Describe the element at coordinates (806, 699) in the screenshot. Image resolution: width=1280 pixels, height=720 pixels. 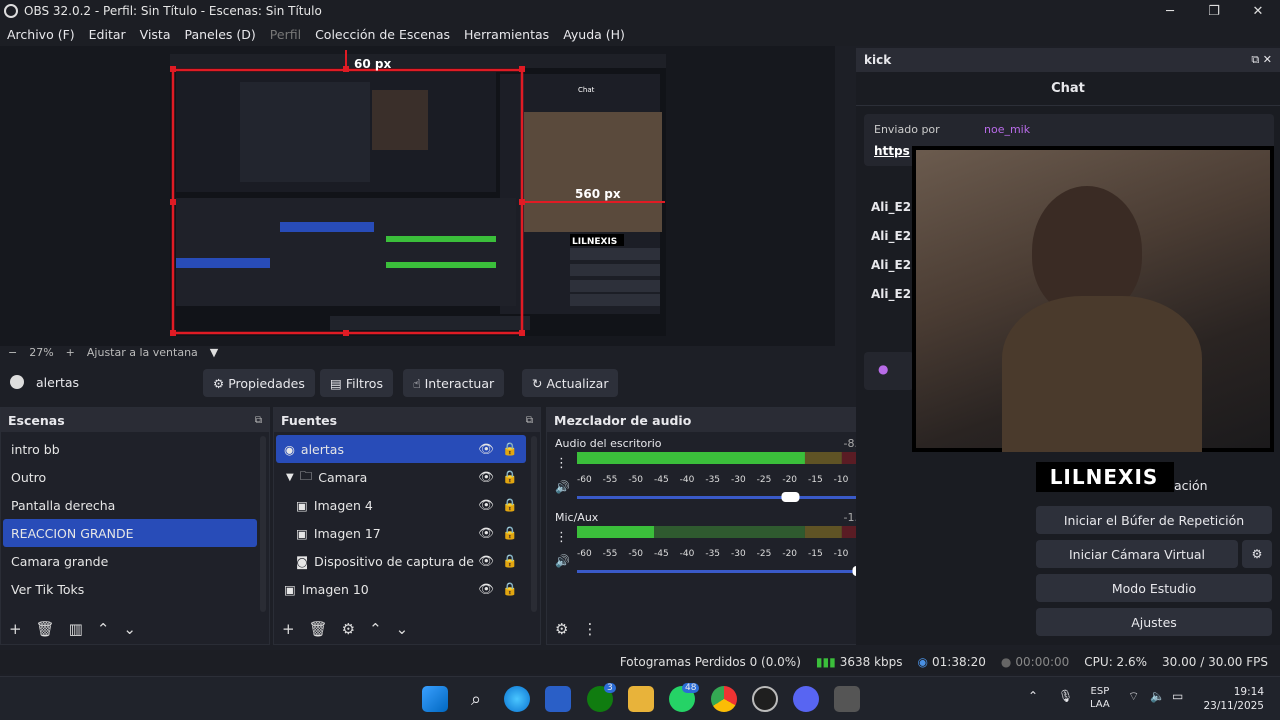
I see `discord-icon` at that location.